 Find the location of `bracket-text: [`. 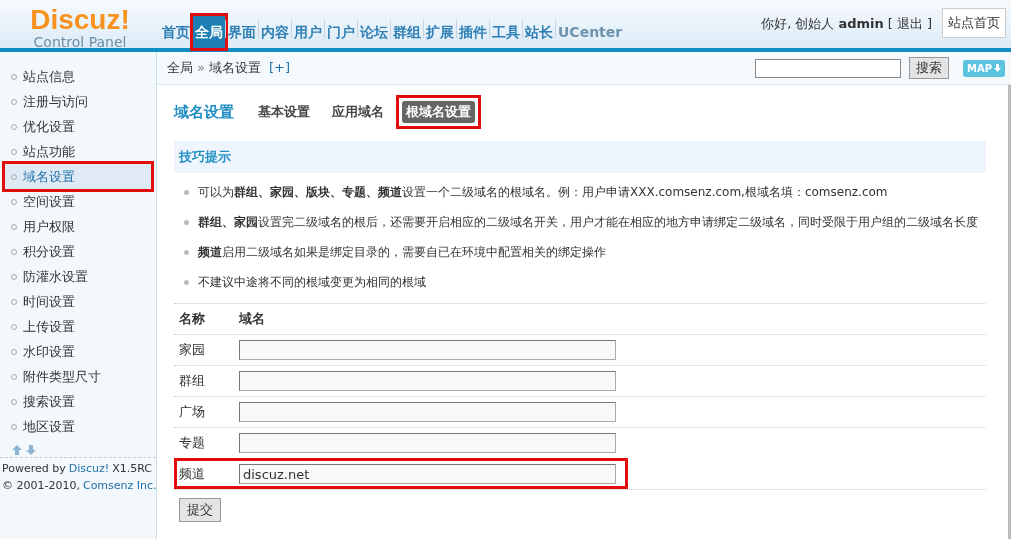

bracket-text: [ is located at coordinates (890, 24).